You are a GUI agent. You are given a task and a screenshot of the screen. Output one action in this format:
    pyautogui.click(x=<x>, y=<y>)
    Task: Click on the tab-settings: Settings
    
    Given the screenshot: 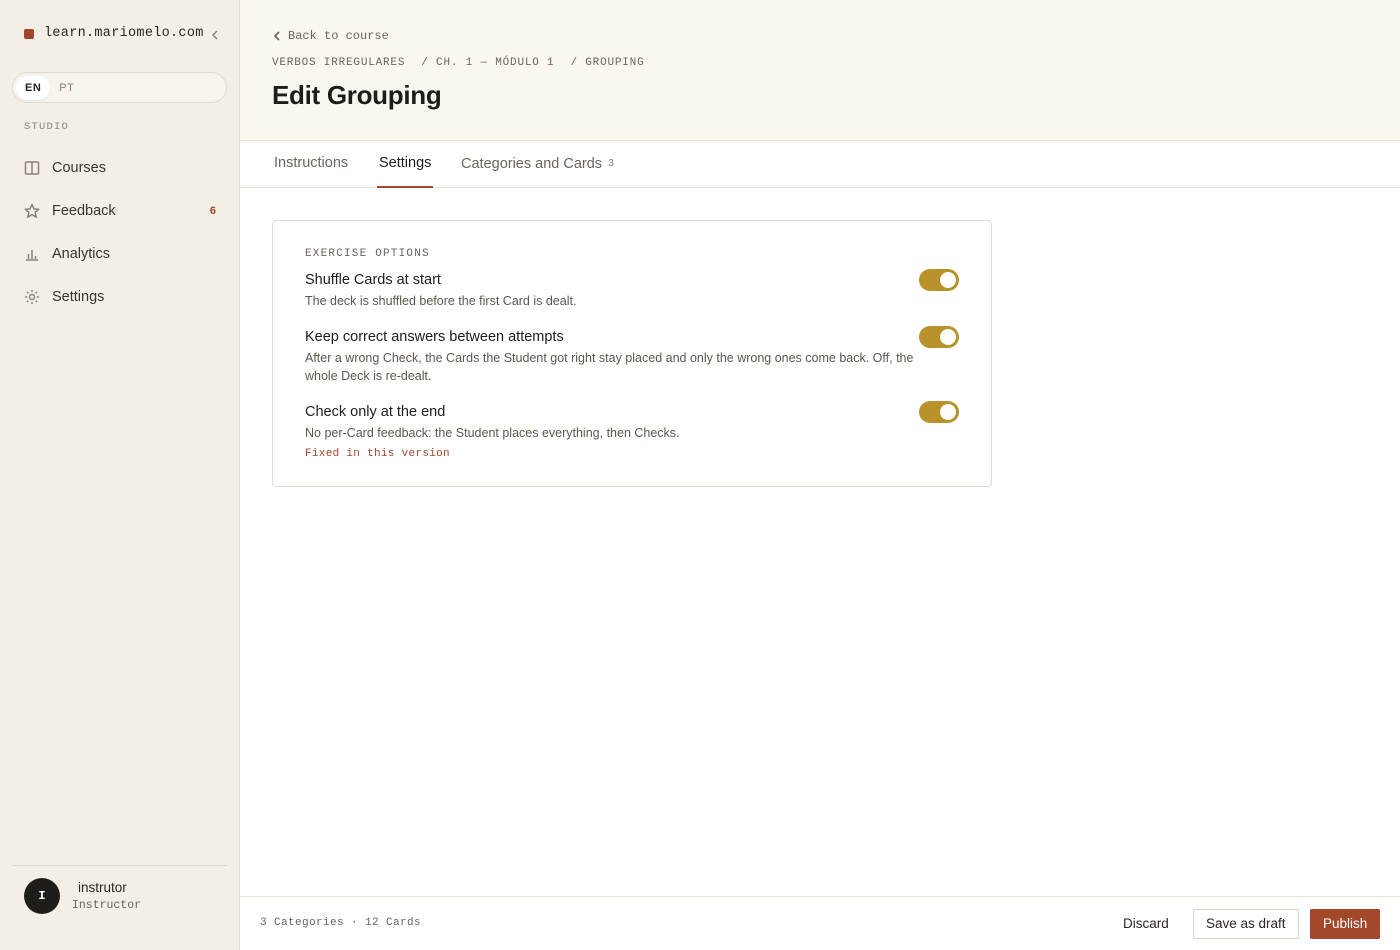 What is the action you would take?
    pyautogui.click(x=405, y=164)
    